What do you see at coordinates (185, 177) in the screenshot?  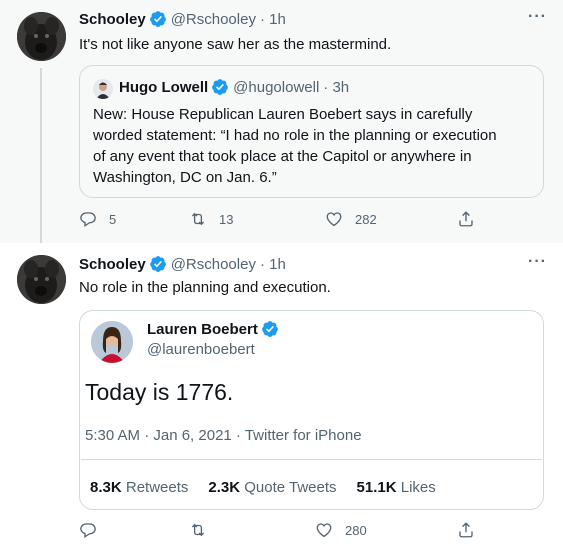 I see `quoted-text-line: Washington, DC on Jan. 6.”` at bounding box center [185, 177].